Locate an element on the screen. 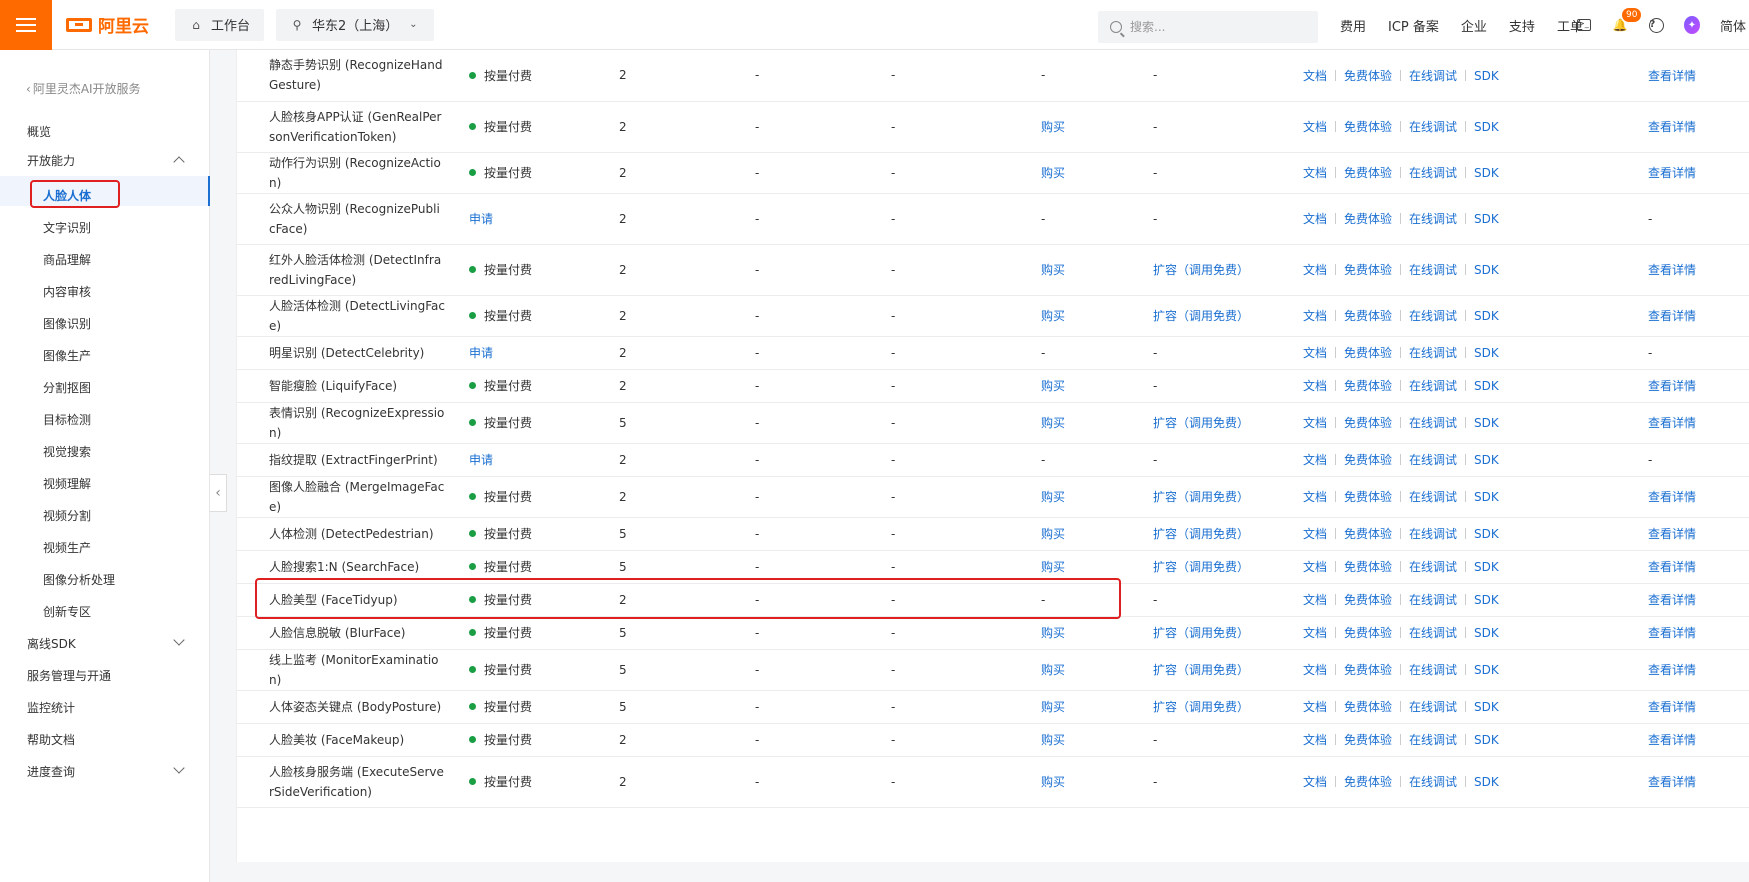  sidebar-item-image-production: 图像生产 is located at coordinates (67, 355).